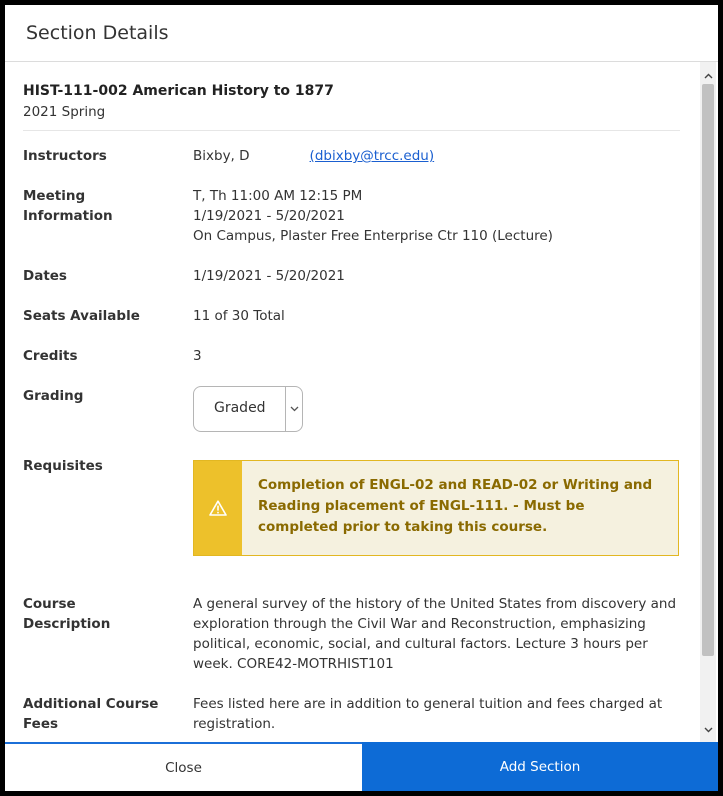 This screenshot has height=796, width=723. I want to click on description-label-line1: Course, so click(49, 604).